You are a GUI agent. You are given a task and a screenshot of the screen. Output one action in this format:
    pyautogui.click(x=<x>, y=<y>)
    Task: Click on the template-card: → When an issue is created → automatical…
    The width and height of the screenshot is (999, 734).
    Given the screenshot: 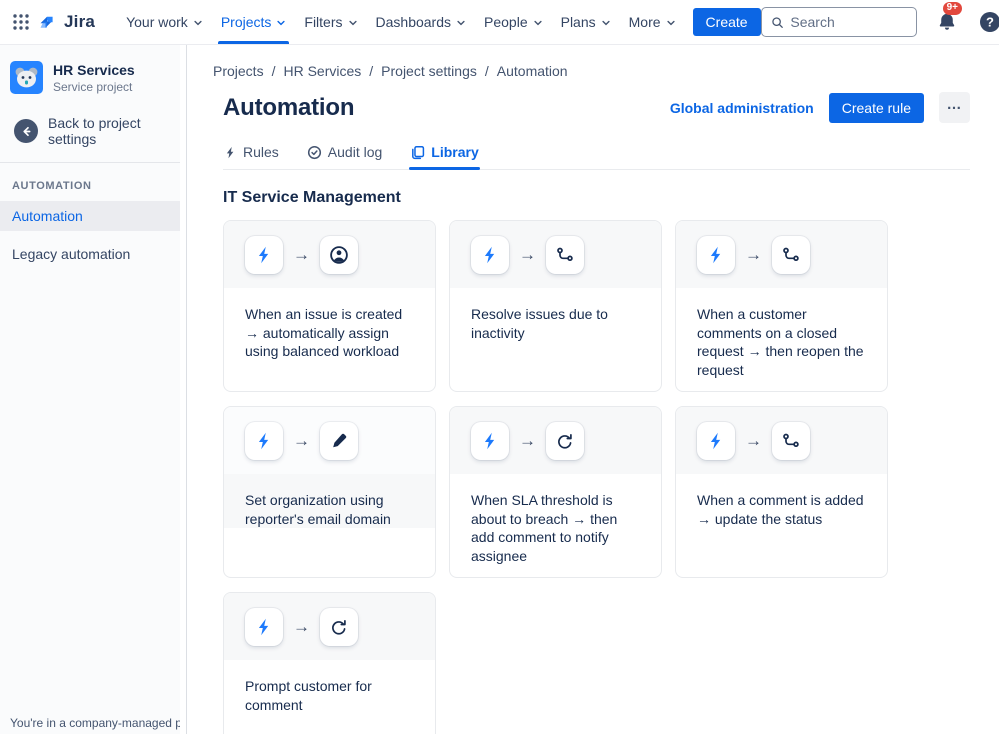 What is the action you would take?
    pyautogui.click(x=329, y=306)
    